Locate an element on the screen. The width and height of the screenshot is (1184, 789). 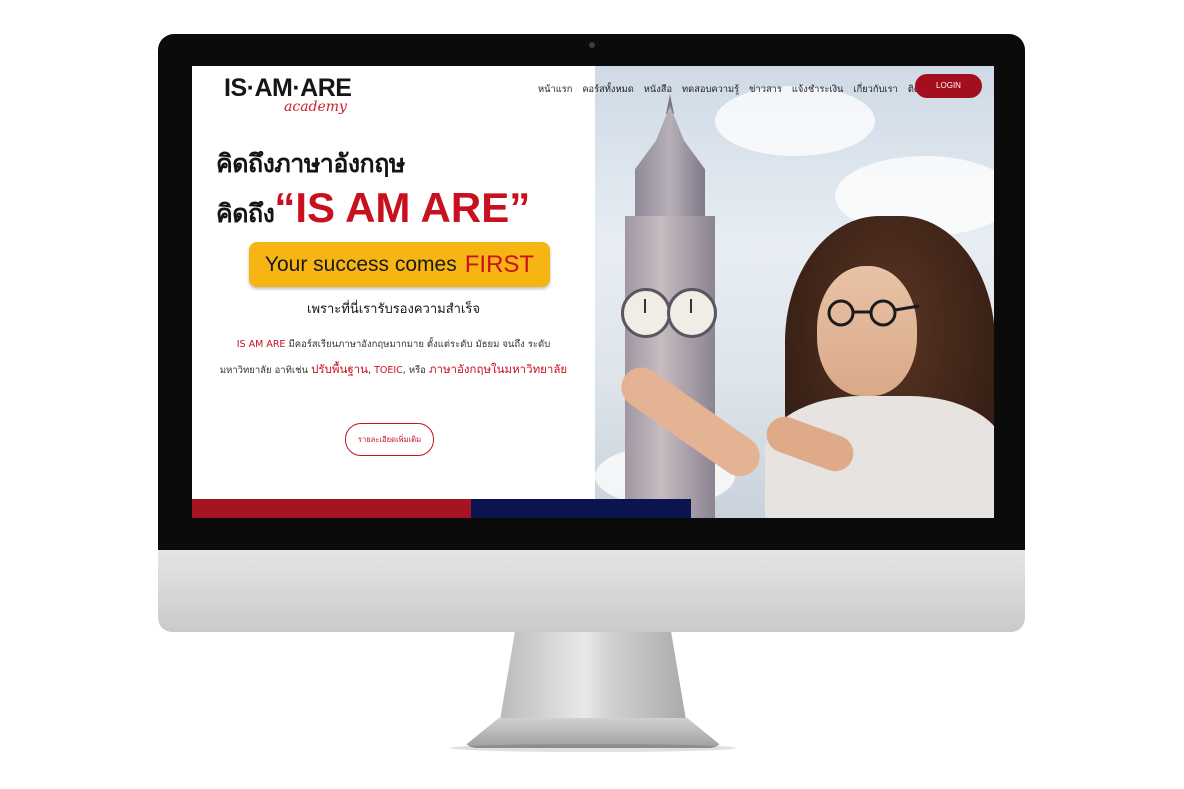
nav-item-about: เกี่ยวกับเรา is located at coordinates (875, 89).